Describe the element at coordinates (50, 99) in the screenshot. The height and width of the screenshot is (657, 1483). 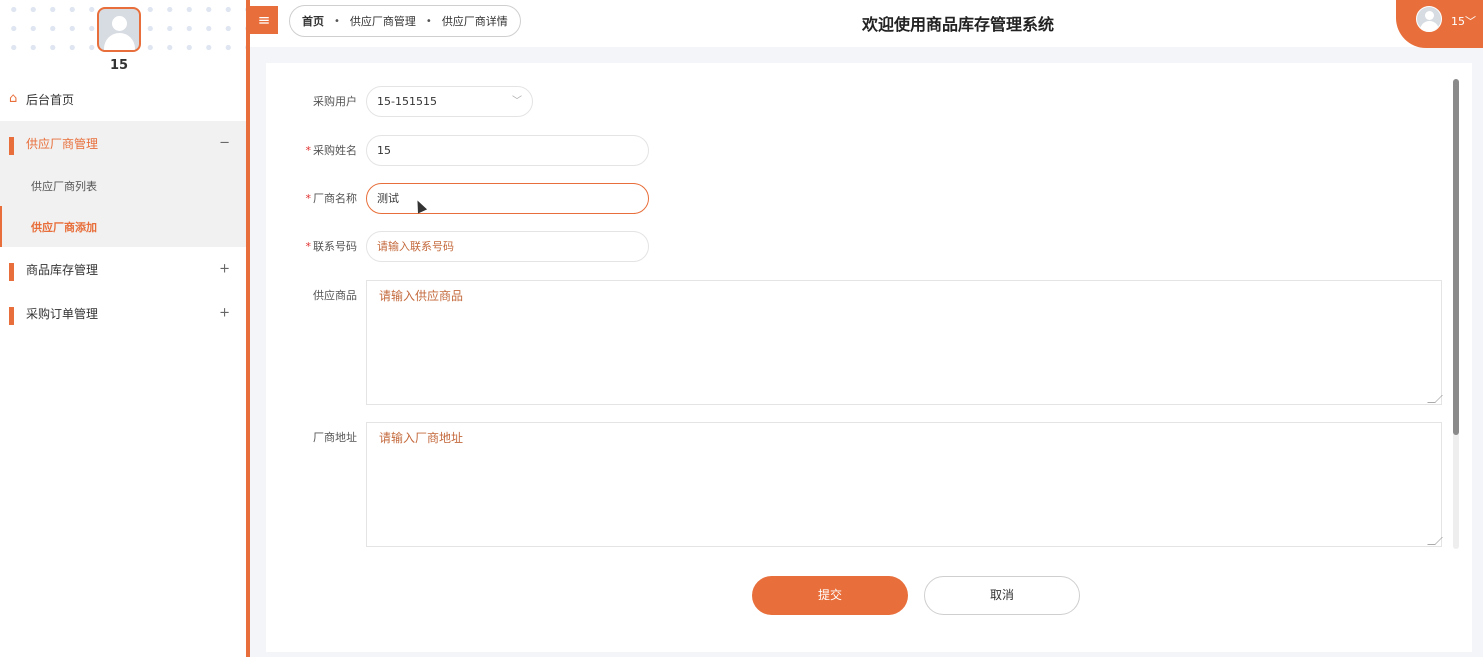
I see `sidebar-item-label: 后台首页` at that location.